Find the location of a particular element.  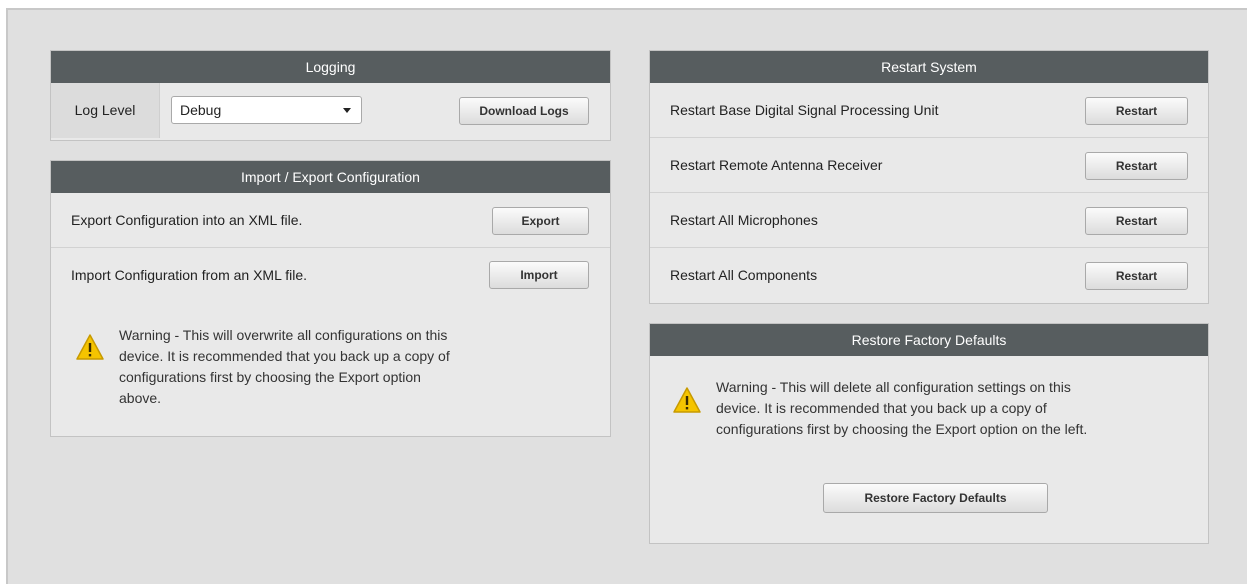

restart-antenna-button: Restart is located at coordinates (1136, 166).